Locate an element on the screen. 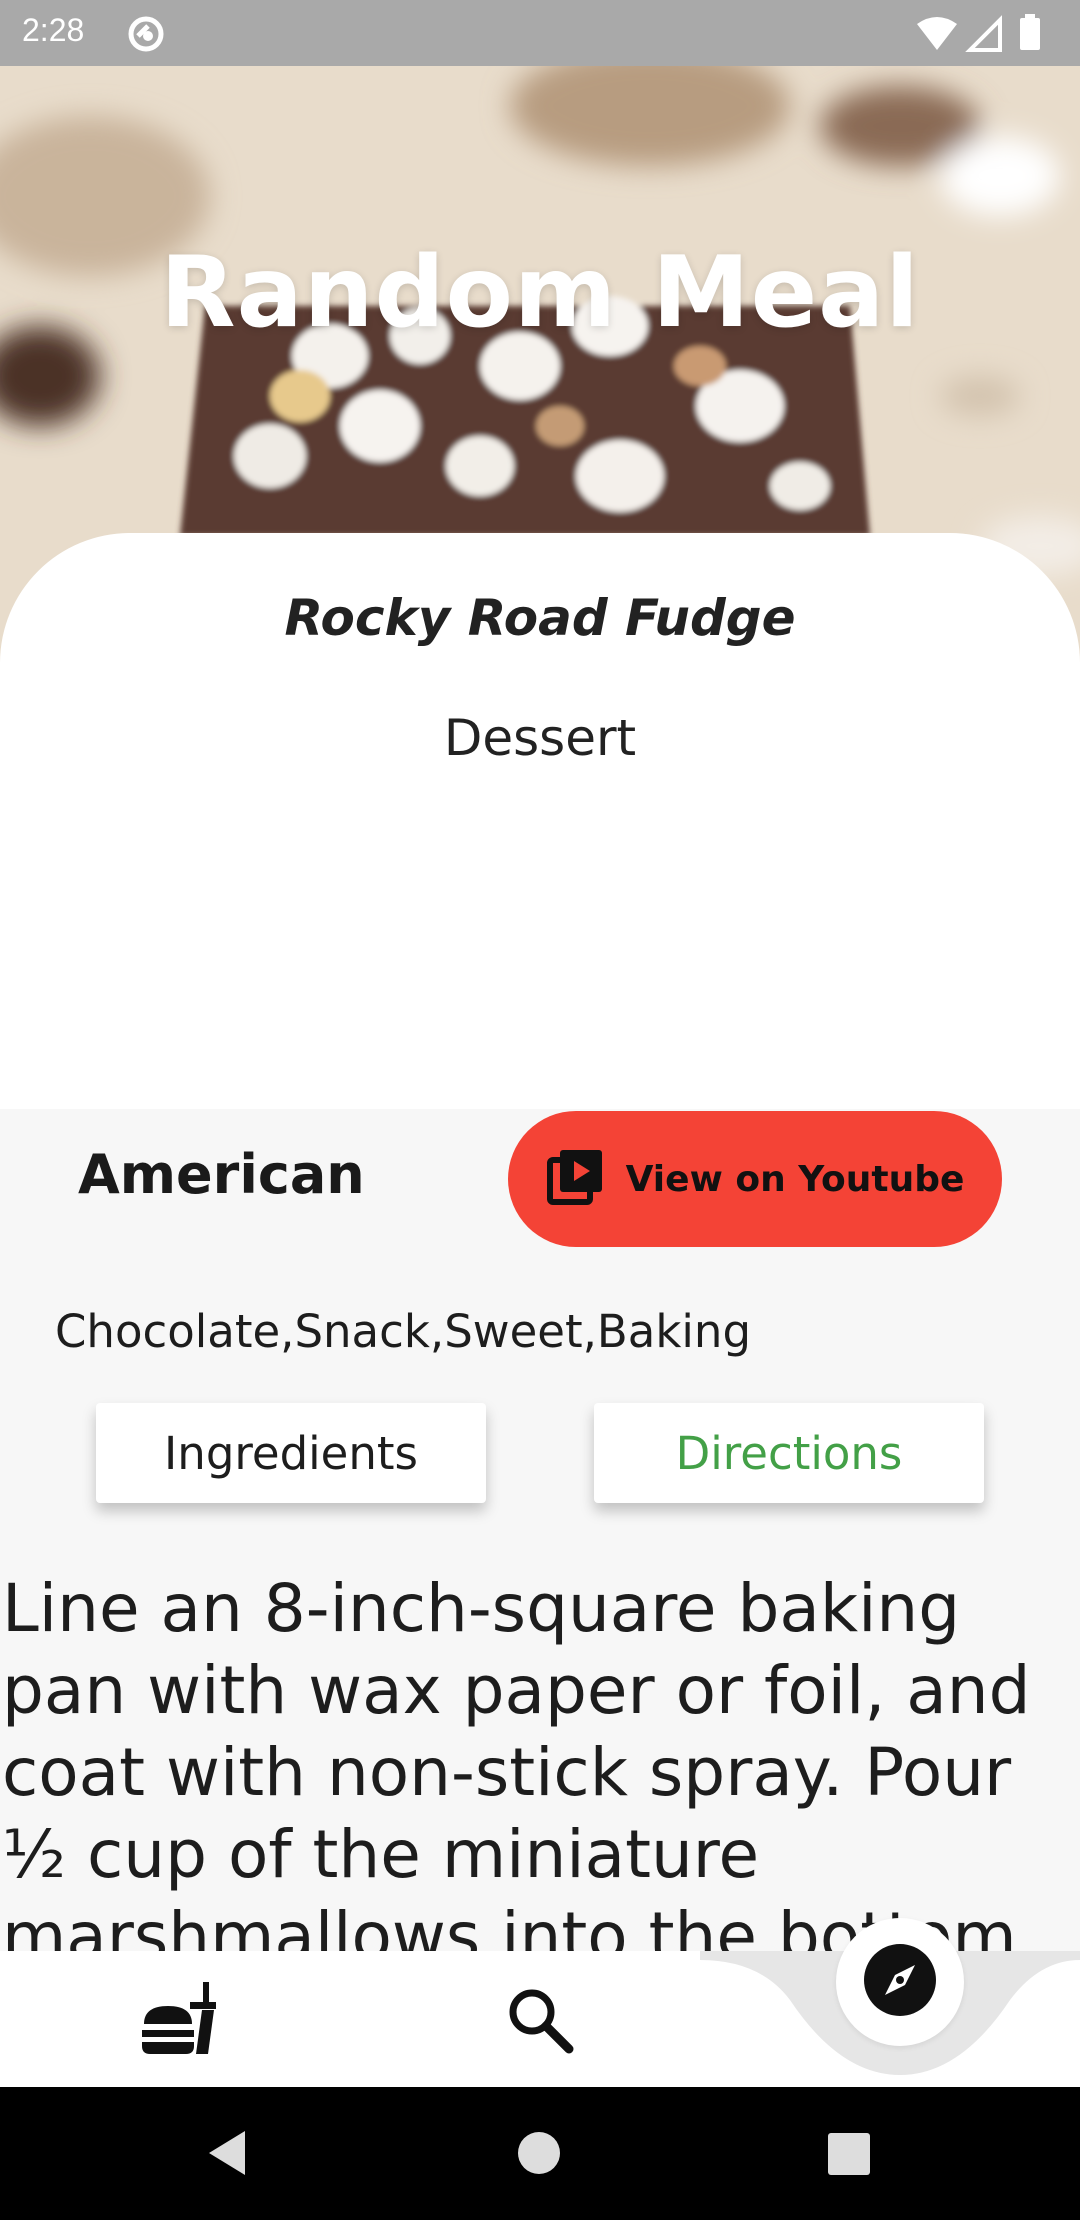 The width and height of the screenshot is (1080, 2220). explore-compass-icon is located at coordinates (900, 1982).